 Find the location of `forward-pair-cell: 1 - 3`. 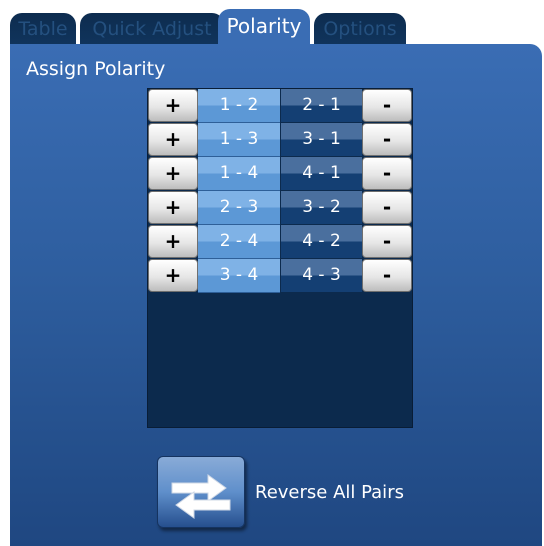

forward-pair-cell: 1 - 3 is located at coordinates (239, 140).